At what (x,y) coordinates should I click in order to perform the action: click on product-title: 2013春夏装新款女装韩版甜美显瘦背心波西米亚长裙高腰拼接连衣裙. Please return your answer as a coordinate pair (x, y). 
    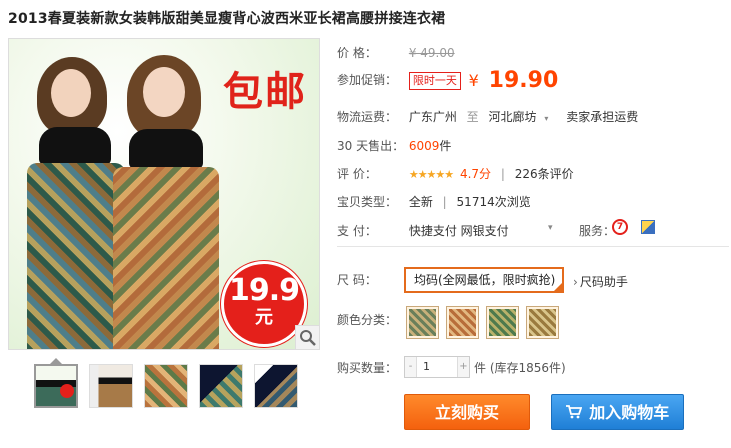
    Looking at the image, I should click on (227, 19).